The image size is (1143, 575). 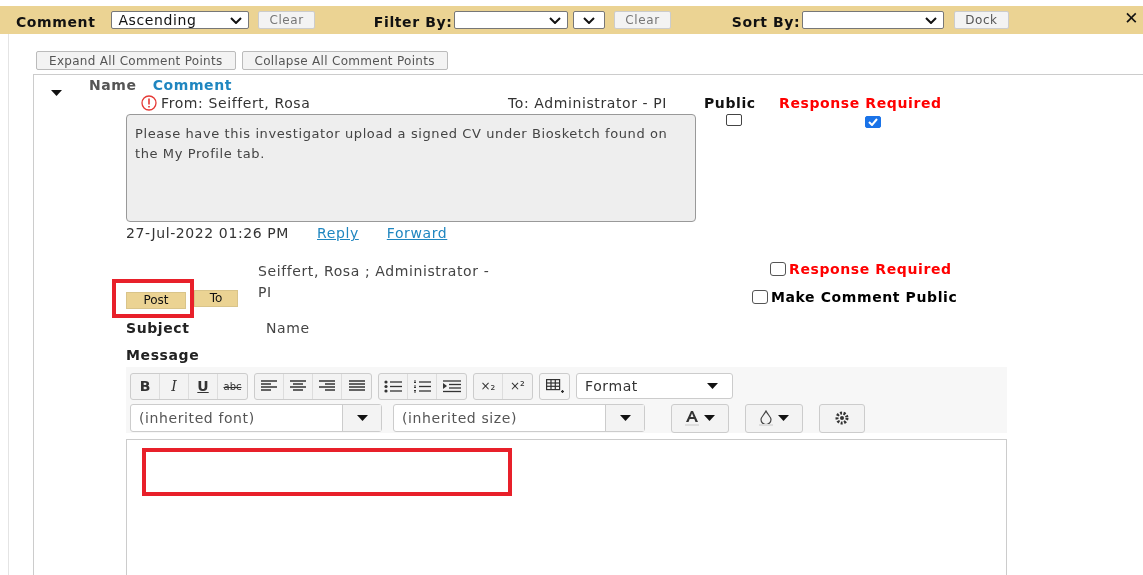 What do you see at coordinates (298, 386) in the screenshot?
I see `align-center-icon` at bounding box center [298, 386].